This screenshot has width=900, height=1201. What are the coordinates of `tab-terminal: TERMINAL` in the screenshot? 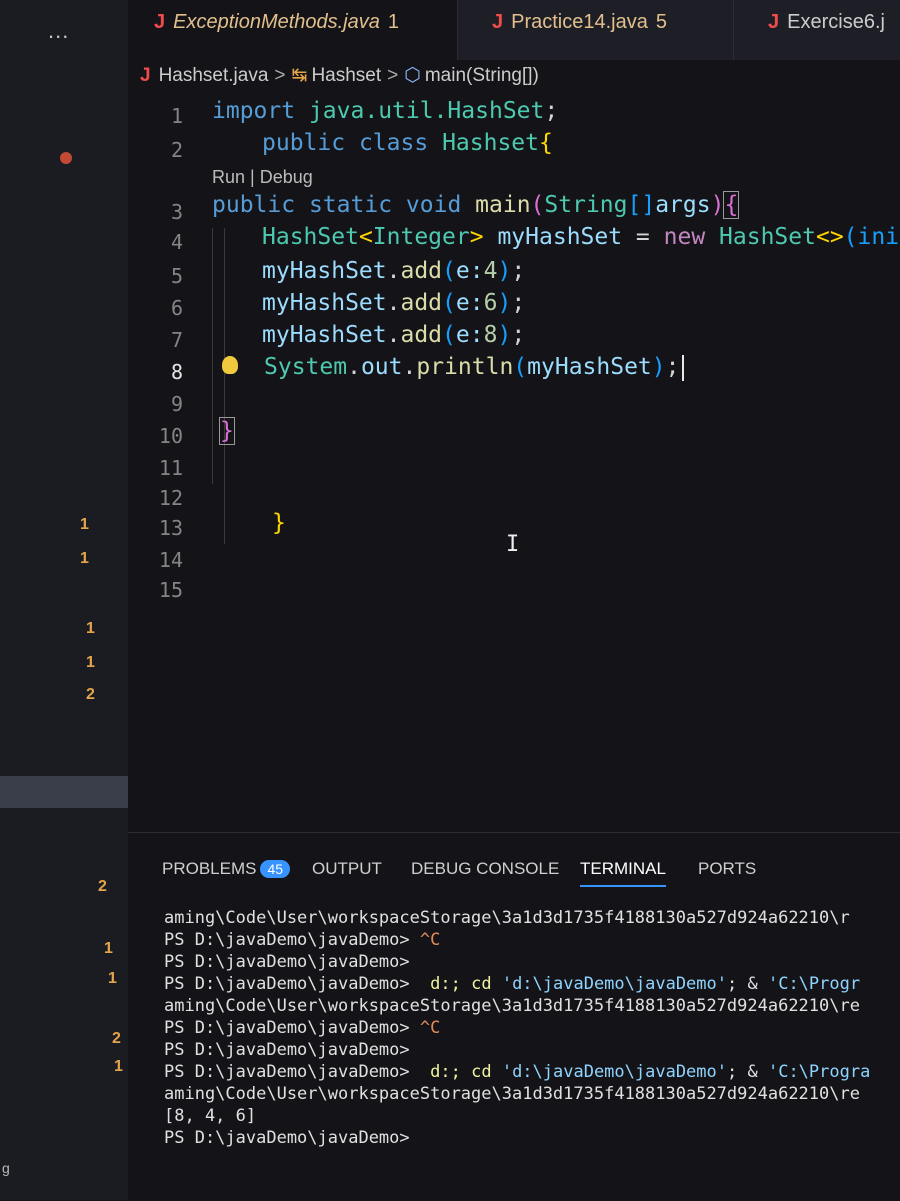 It's located at (623, 873).